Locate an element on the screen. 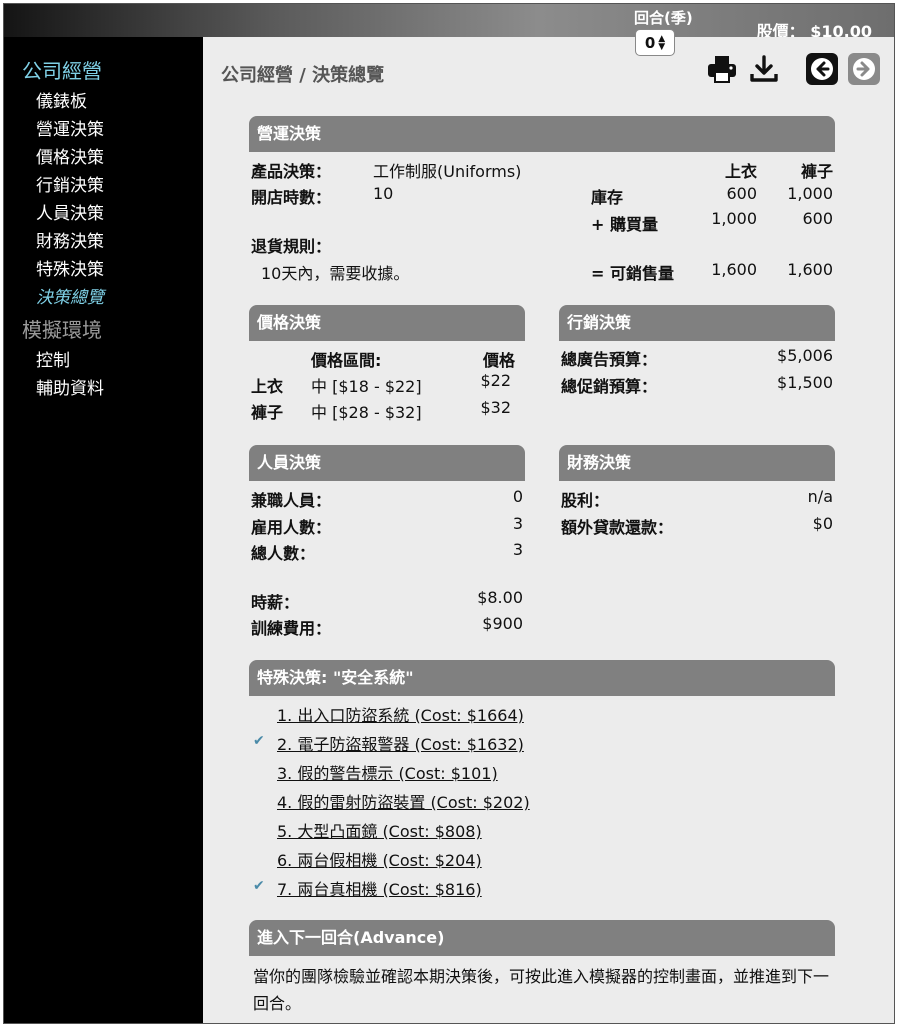 The width and height of the screenshot is (901, 1024). advance-description: 當你的團隊檢驗並確認本期決策後，可按此進入模擬器的控制畫面，並推進到下一回合。 is located at coordinates (541, 990).